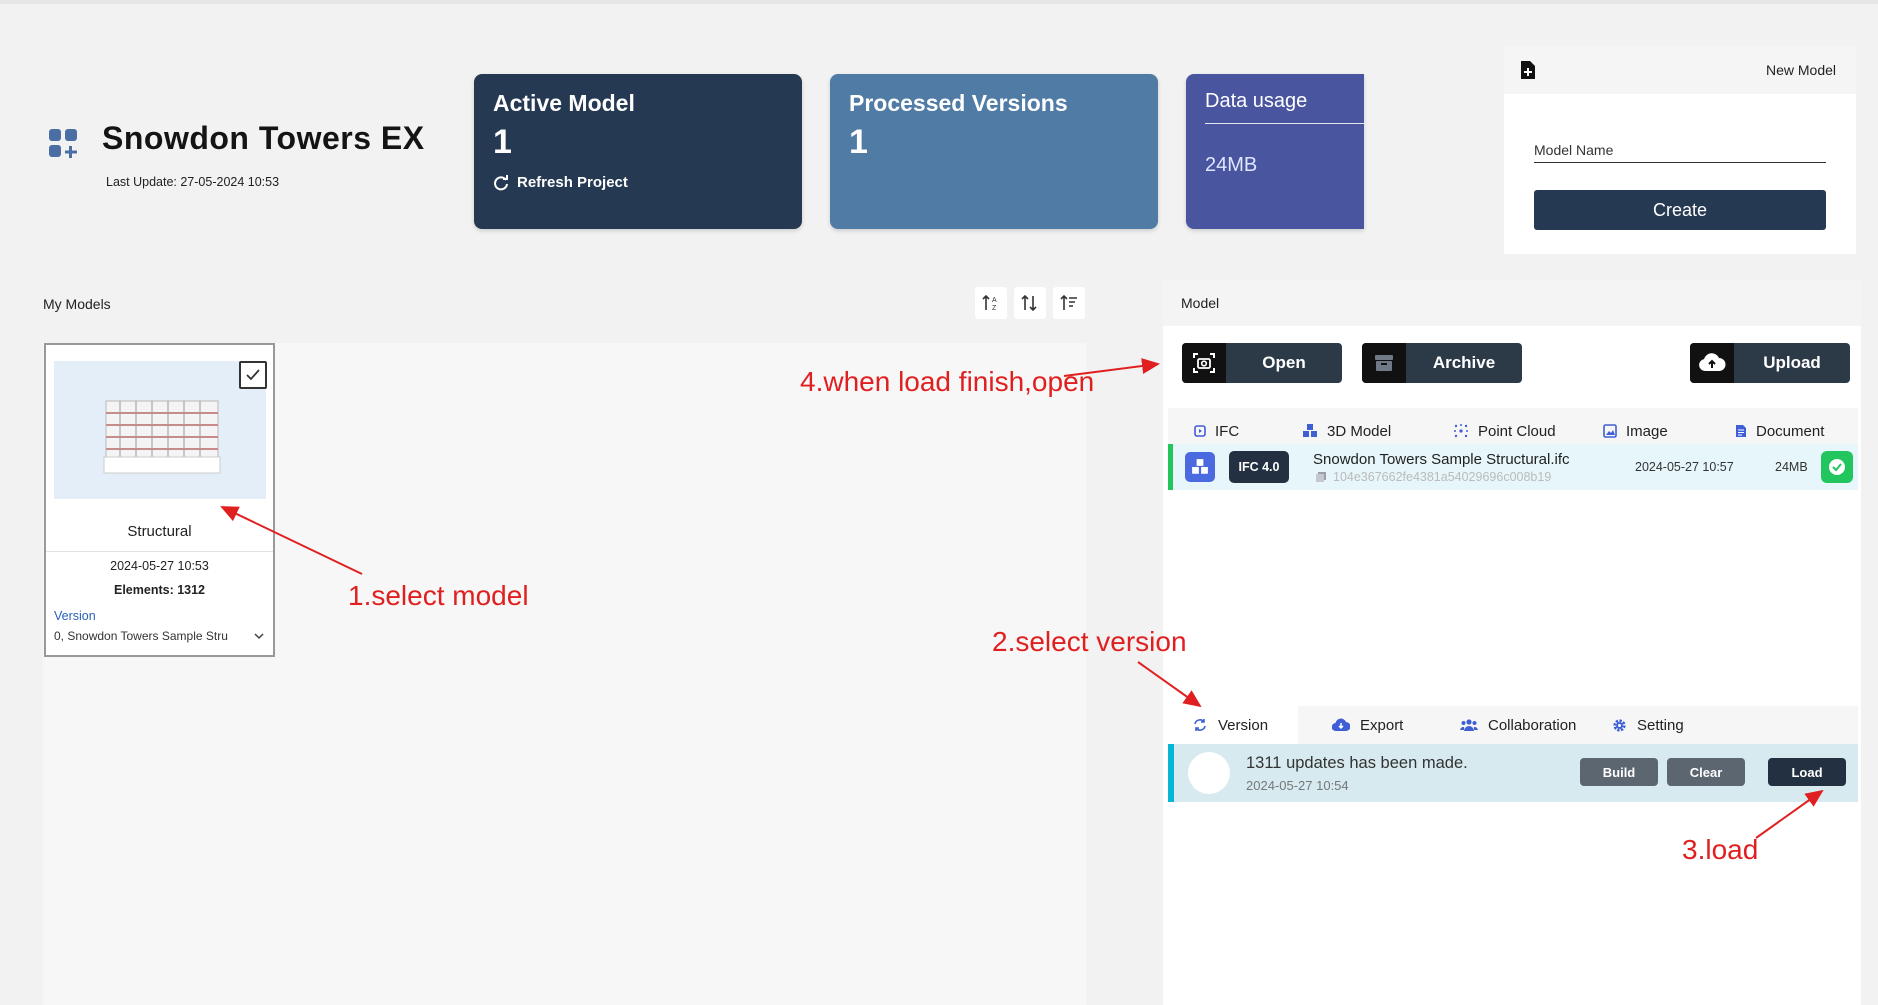  I want to click on arrow-to-version-tab, so click(1169, 684).